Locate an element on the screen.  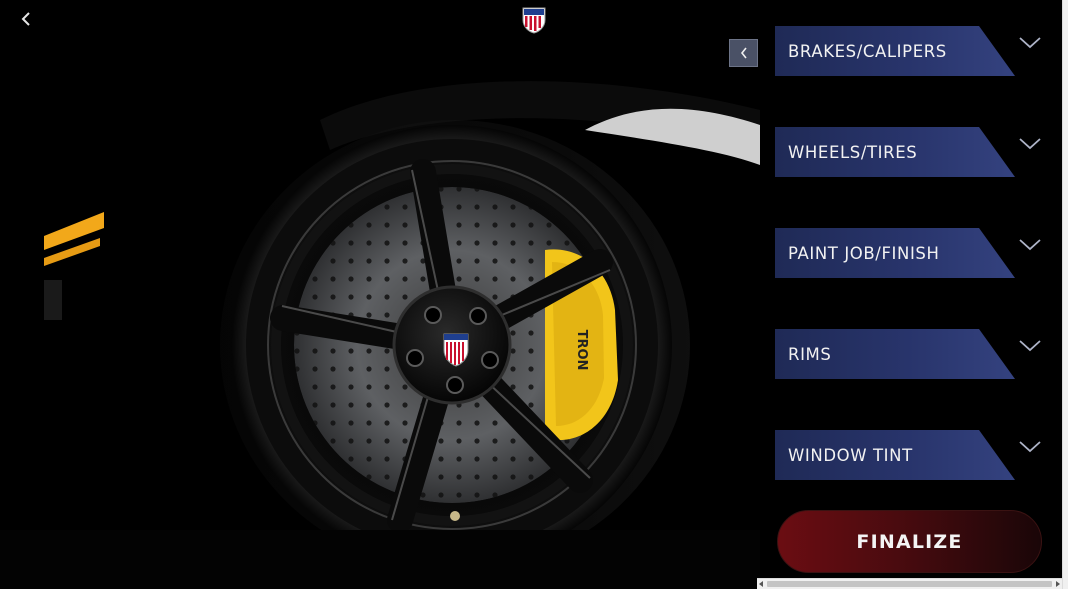
option-brakes-calipers: BRAKES/CALIPERS is located at coordinates (895, 51).